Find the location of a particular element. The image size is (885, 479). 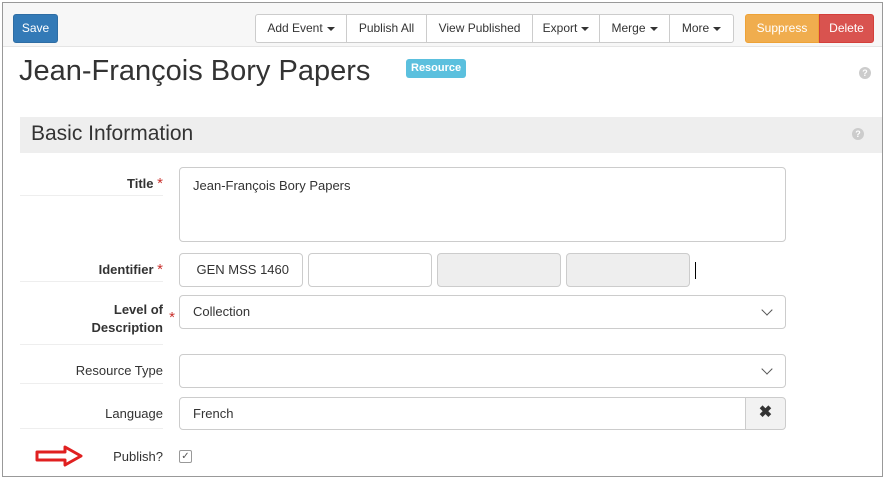

more-label: More is located at coordinates (695, 28).